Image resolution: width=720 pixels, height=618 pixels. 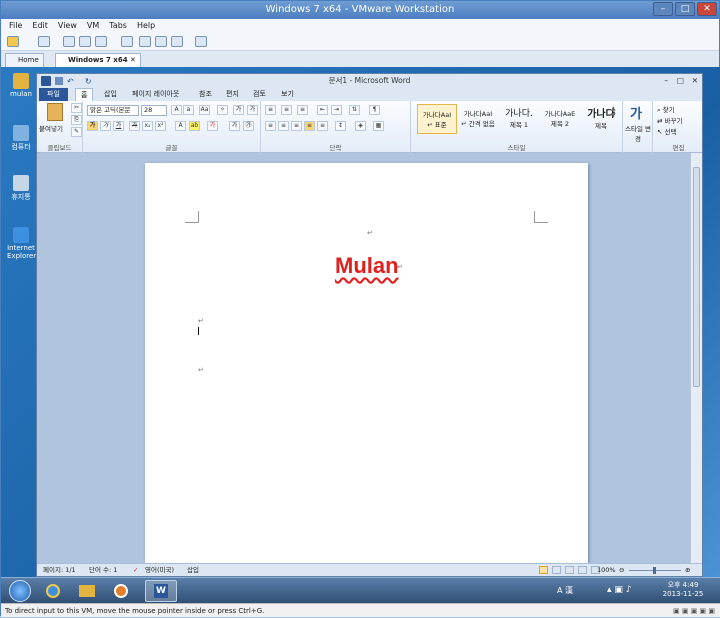 What do you see at coordinates (98, 60) in the screenshot?
I see `tab-windows7: Windows 7 x64 ✕` at bounding box center [98, 60].